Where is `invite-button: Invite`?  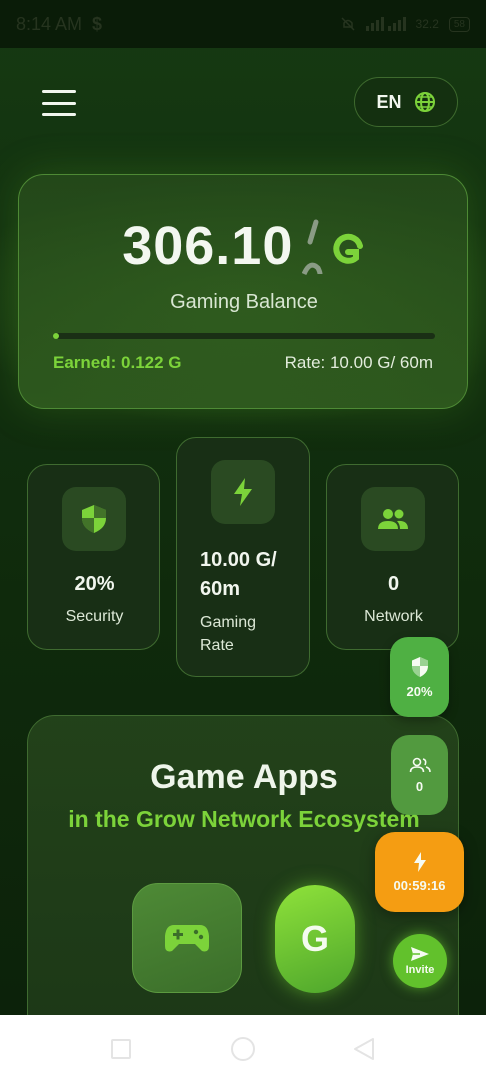 invite-button: Invite is located at coordinates (420, 961).